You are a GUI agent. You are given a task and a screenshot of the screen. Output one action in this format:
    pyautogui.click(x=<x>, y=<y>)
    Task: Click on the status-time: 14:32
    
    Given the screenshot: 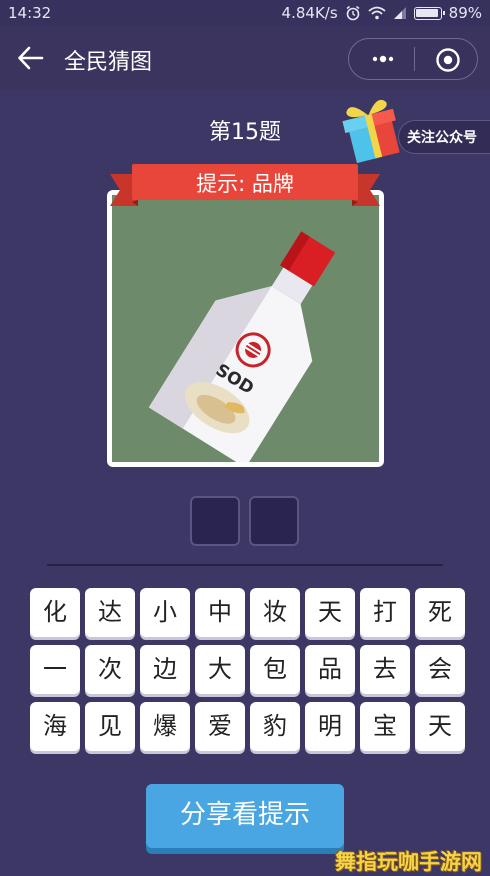 What is the action you would take?
    pyautogui.click(x=30, y=13)
    